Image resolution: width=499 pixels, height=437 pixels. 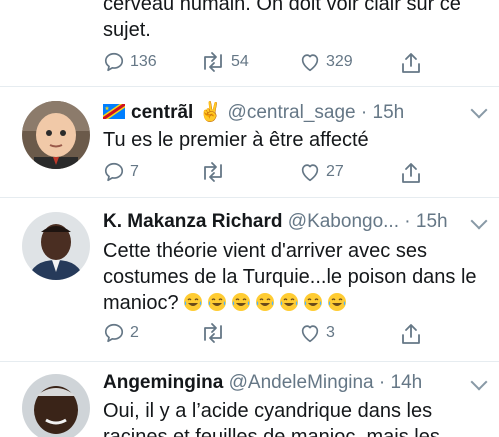 What do you see at coordinates (292, 112) in the screenshot?
I see `user-handle: @central_sage` at bounding box center [292, 112].